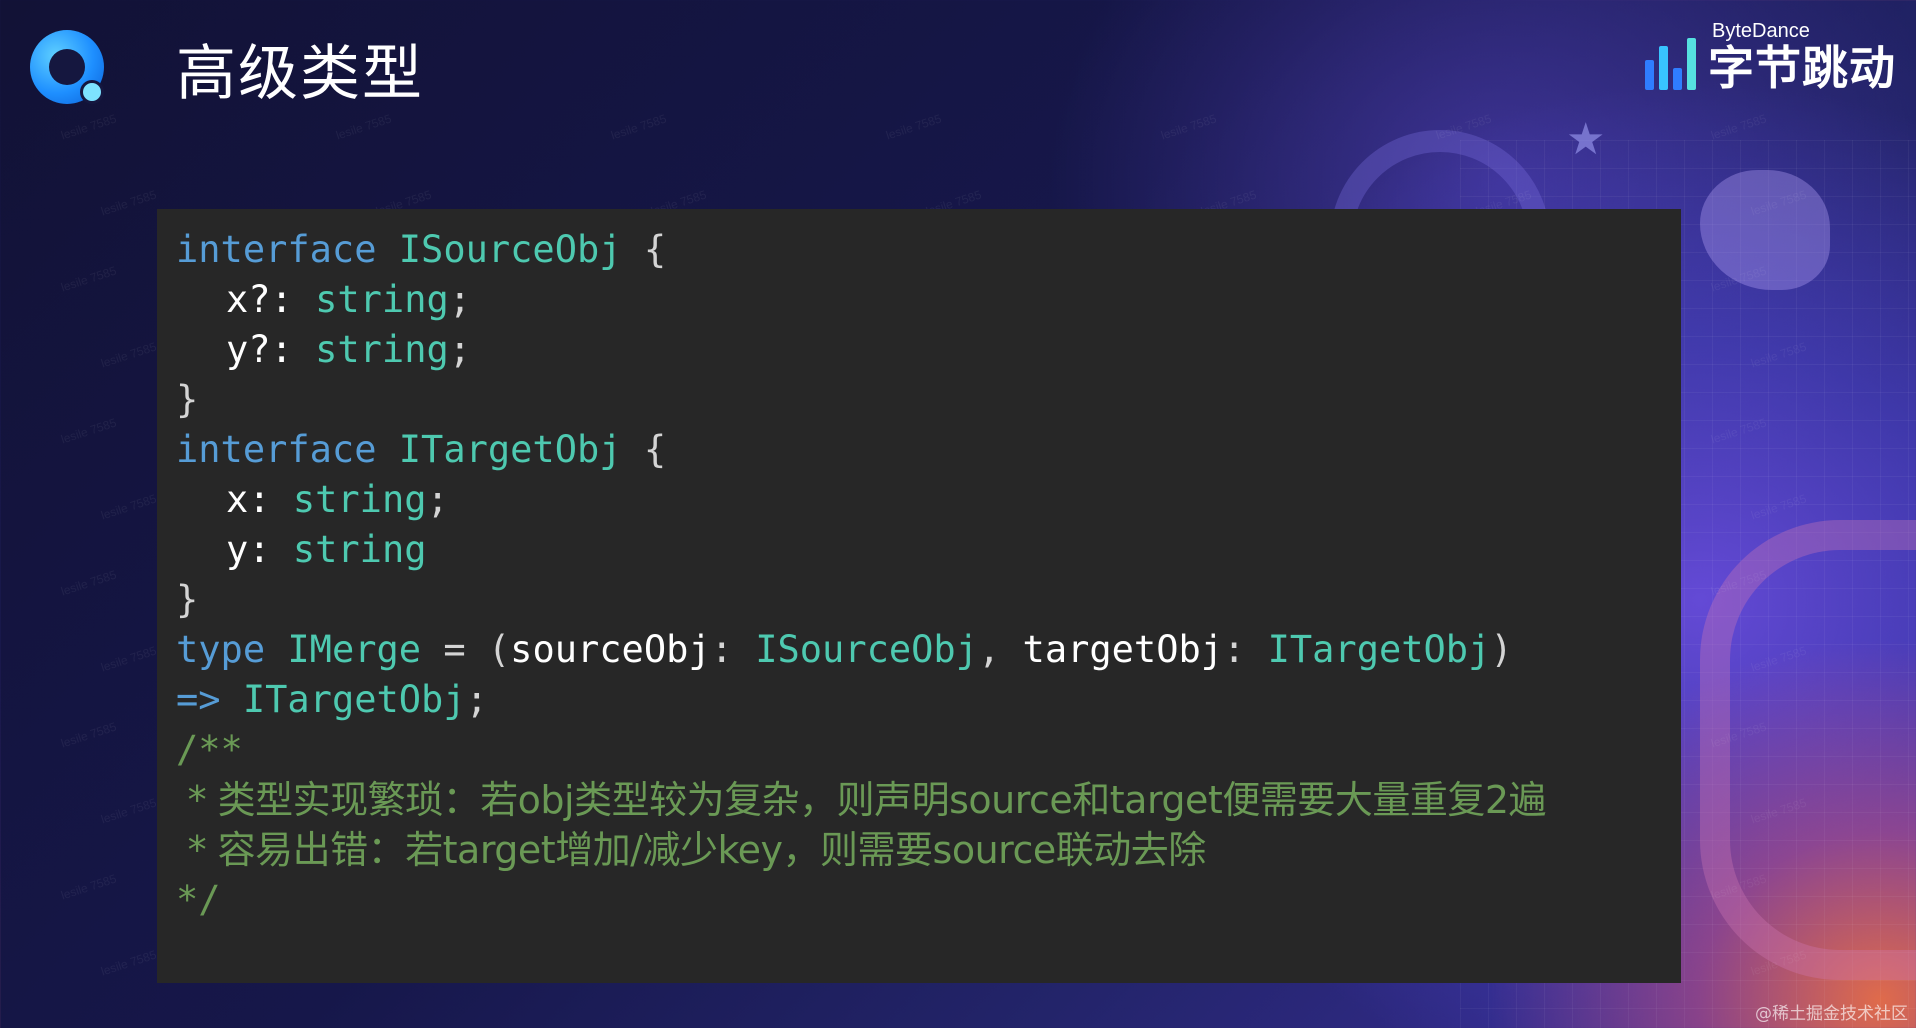 This screenshot has height=1028, width=1916. Describe the element at coordinates (198, 899) in the screenshot. I see `comment: */` at that location.